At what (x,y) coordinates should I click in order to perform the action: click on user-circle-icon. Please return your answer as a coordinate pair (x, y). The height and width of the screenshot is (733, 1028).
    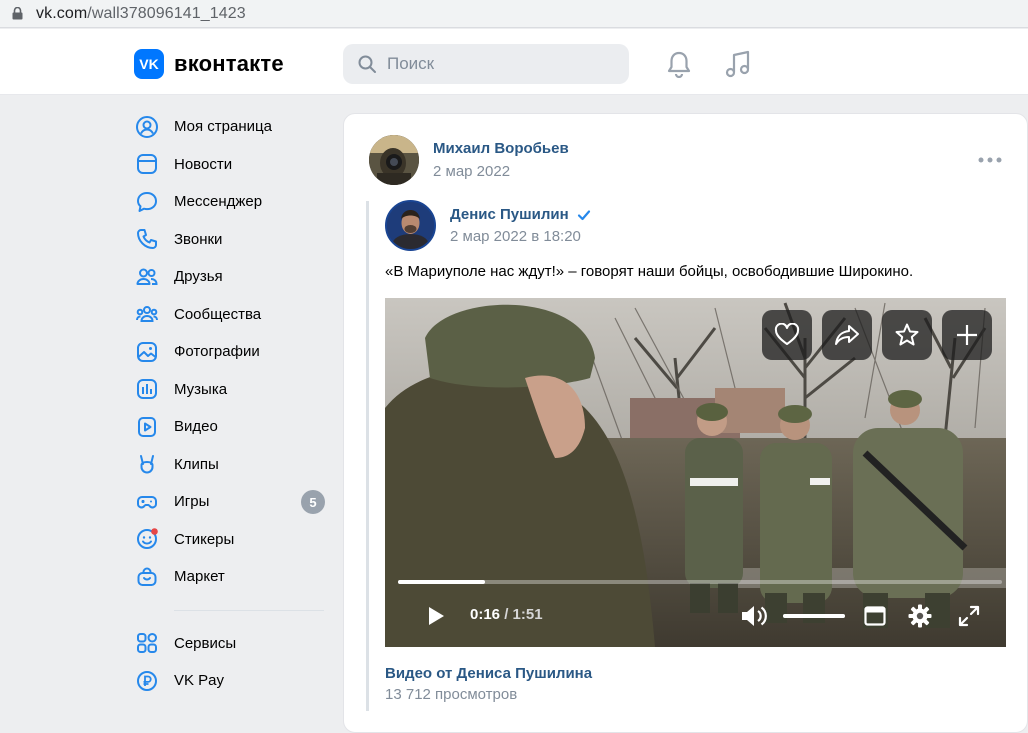
    Looking at the image, I should click on (147, 127).